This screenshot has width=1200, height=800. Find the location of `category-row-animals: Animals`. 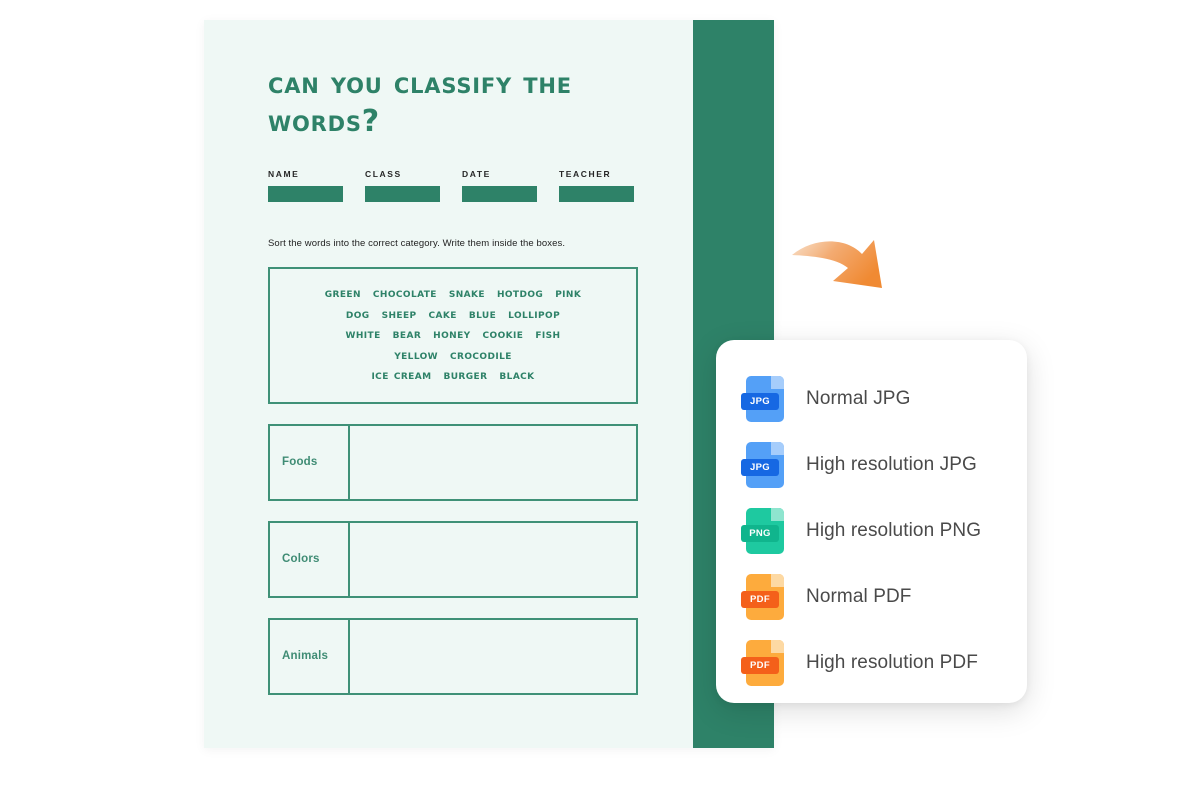

category-row-animals: Animals is located at coordinates (453, 656).